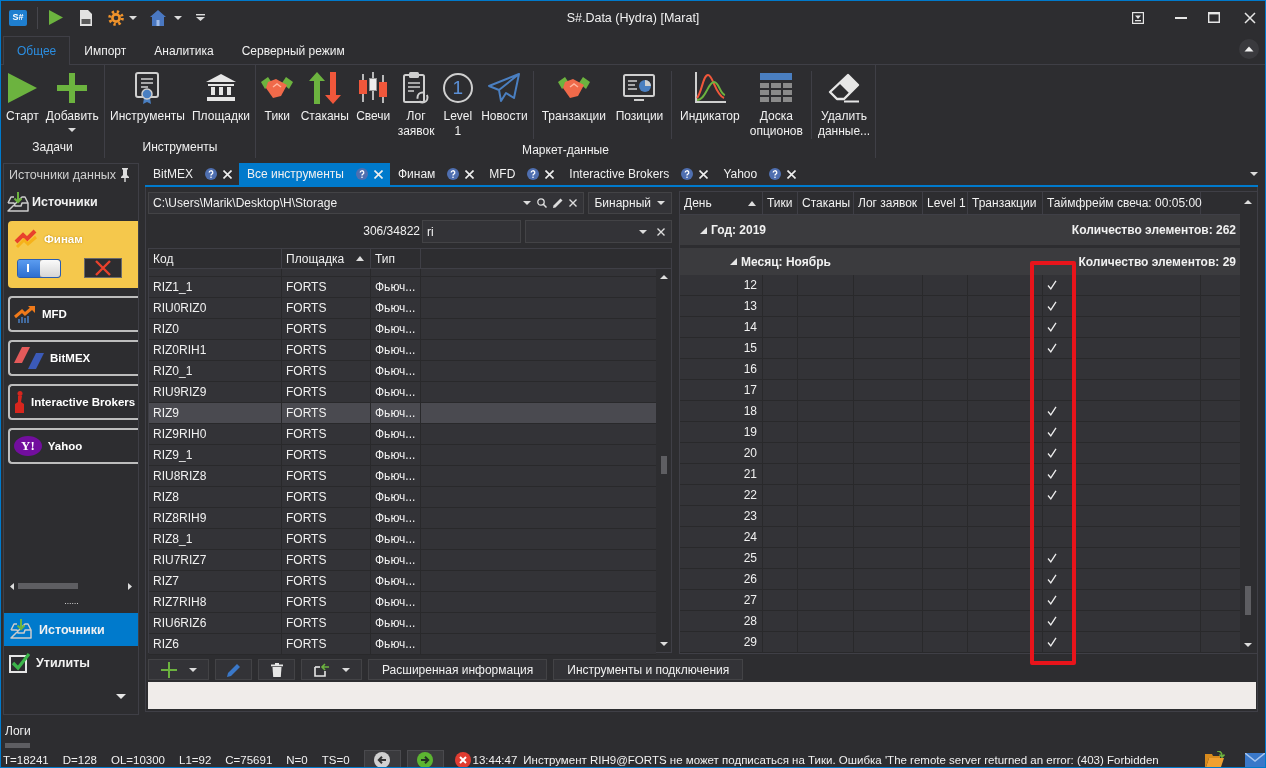  What do you see at coordinates (780, 203) in the screenshot?
I see `column-header: Тики` at bounding box center [780, 203].